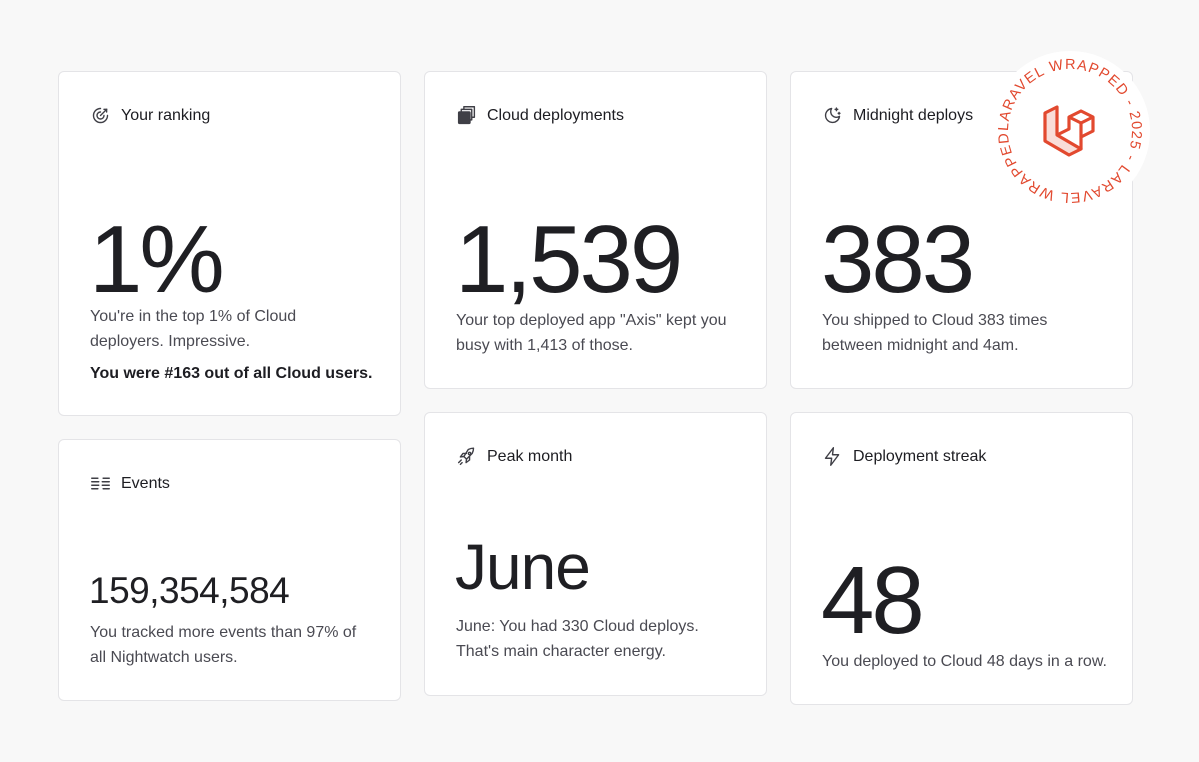 Image resolution: width=1199 pixels, height=762 pixels. What do you see at coordinates (100, 115) in the screenshot?
I see `target-icon` at bounding box center [100, 115].